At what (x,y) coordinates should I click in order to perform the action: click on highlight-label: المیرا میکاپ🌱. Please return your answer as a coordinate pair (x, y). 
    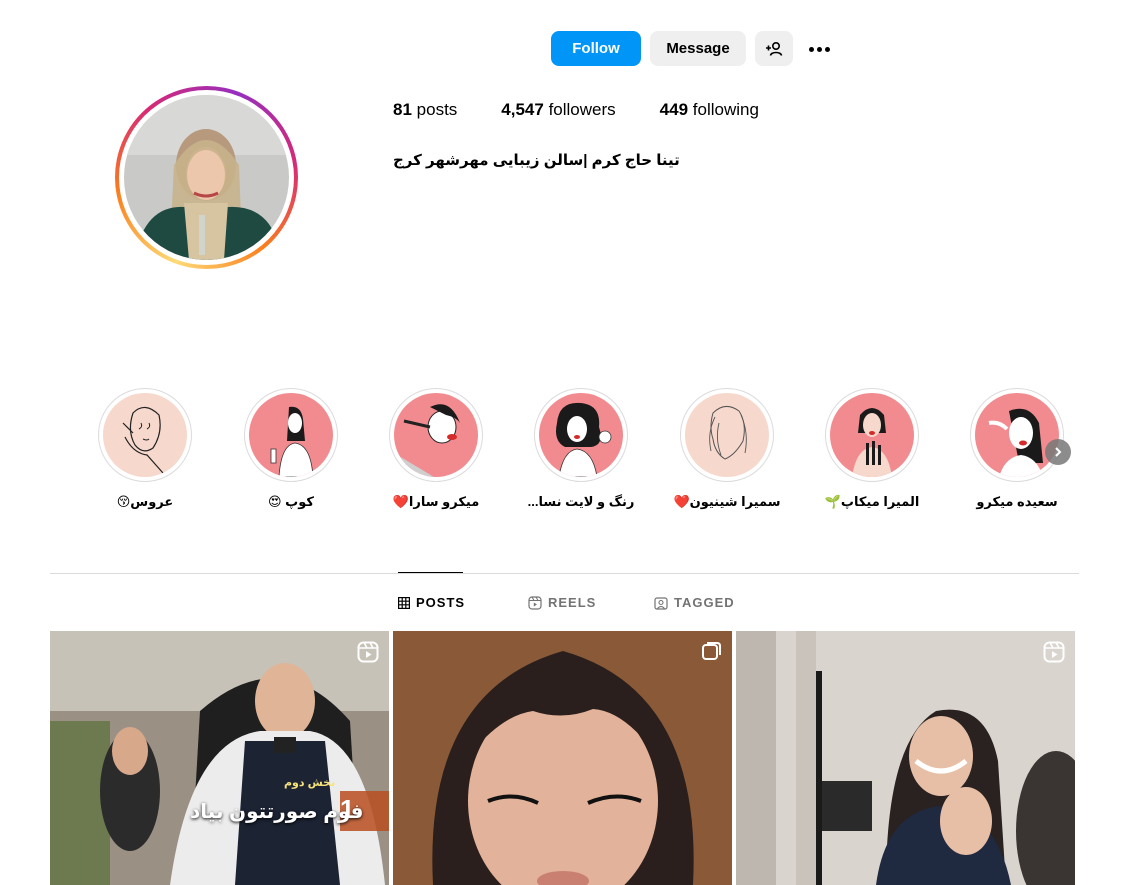
    Looking at the image, I should click on (872, 501).